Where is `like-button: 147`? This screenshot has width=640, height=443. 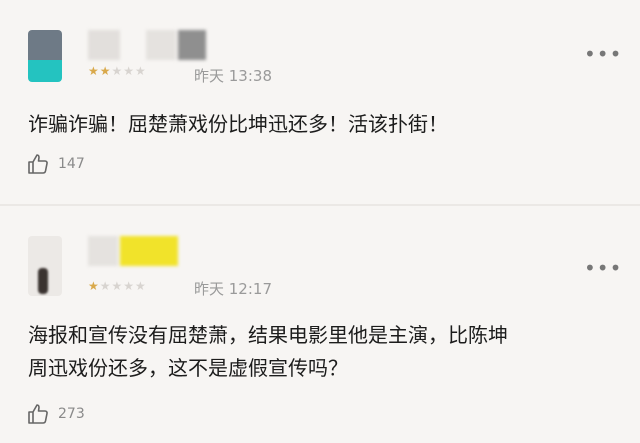
like-button: 147 is located at coordinates (55, 164).